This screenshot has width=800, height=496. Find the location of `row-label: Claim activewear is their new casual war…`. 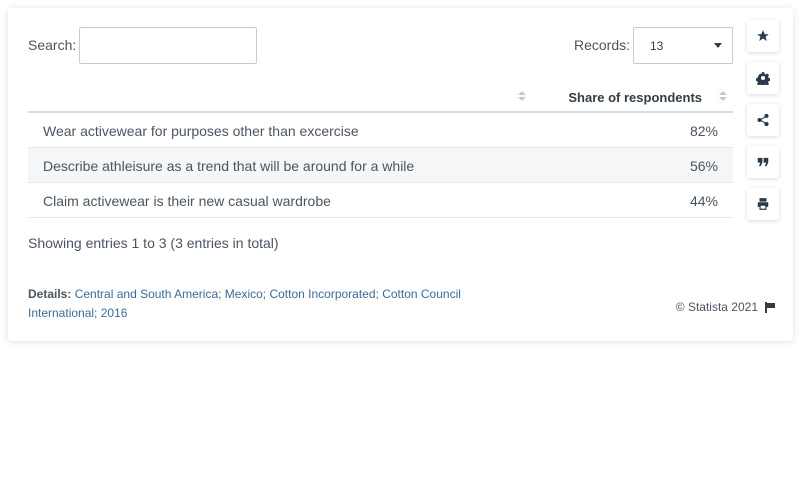

row-label: Claim activewear is their new casual war… is located at coordinates (187, 201).